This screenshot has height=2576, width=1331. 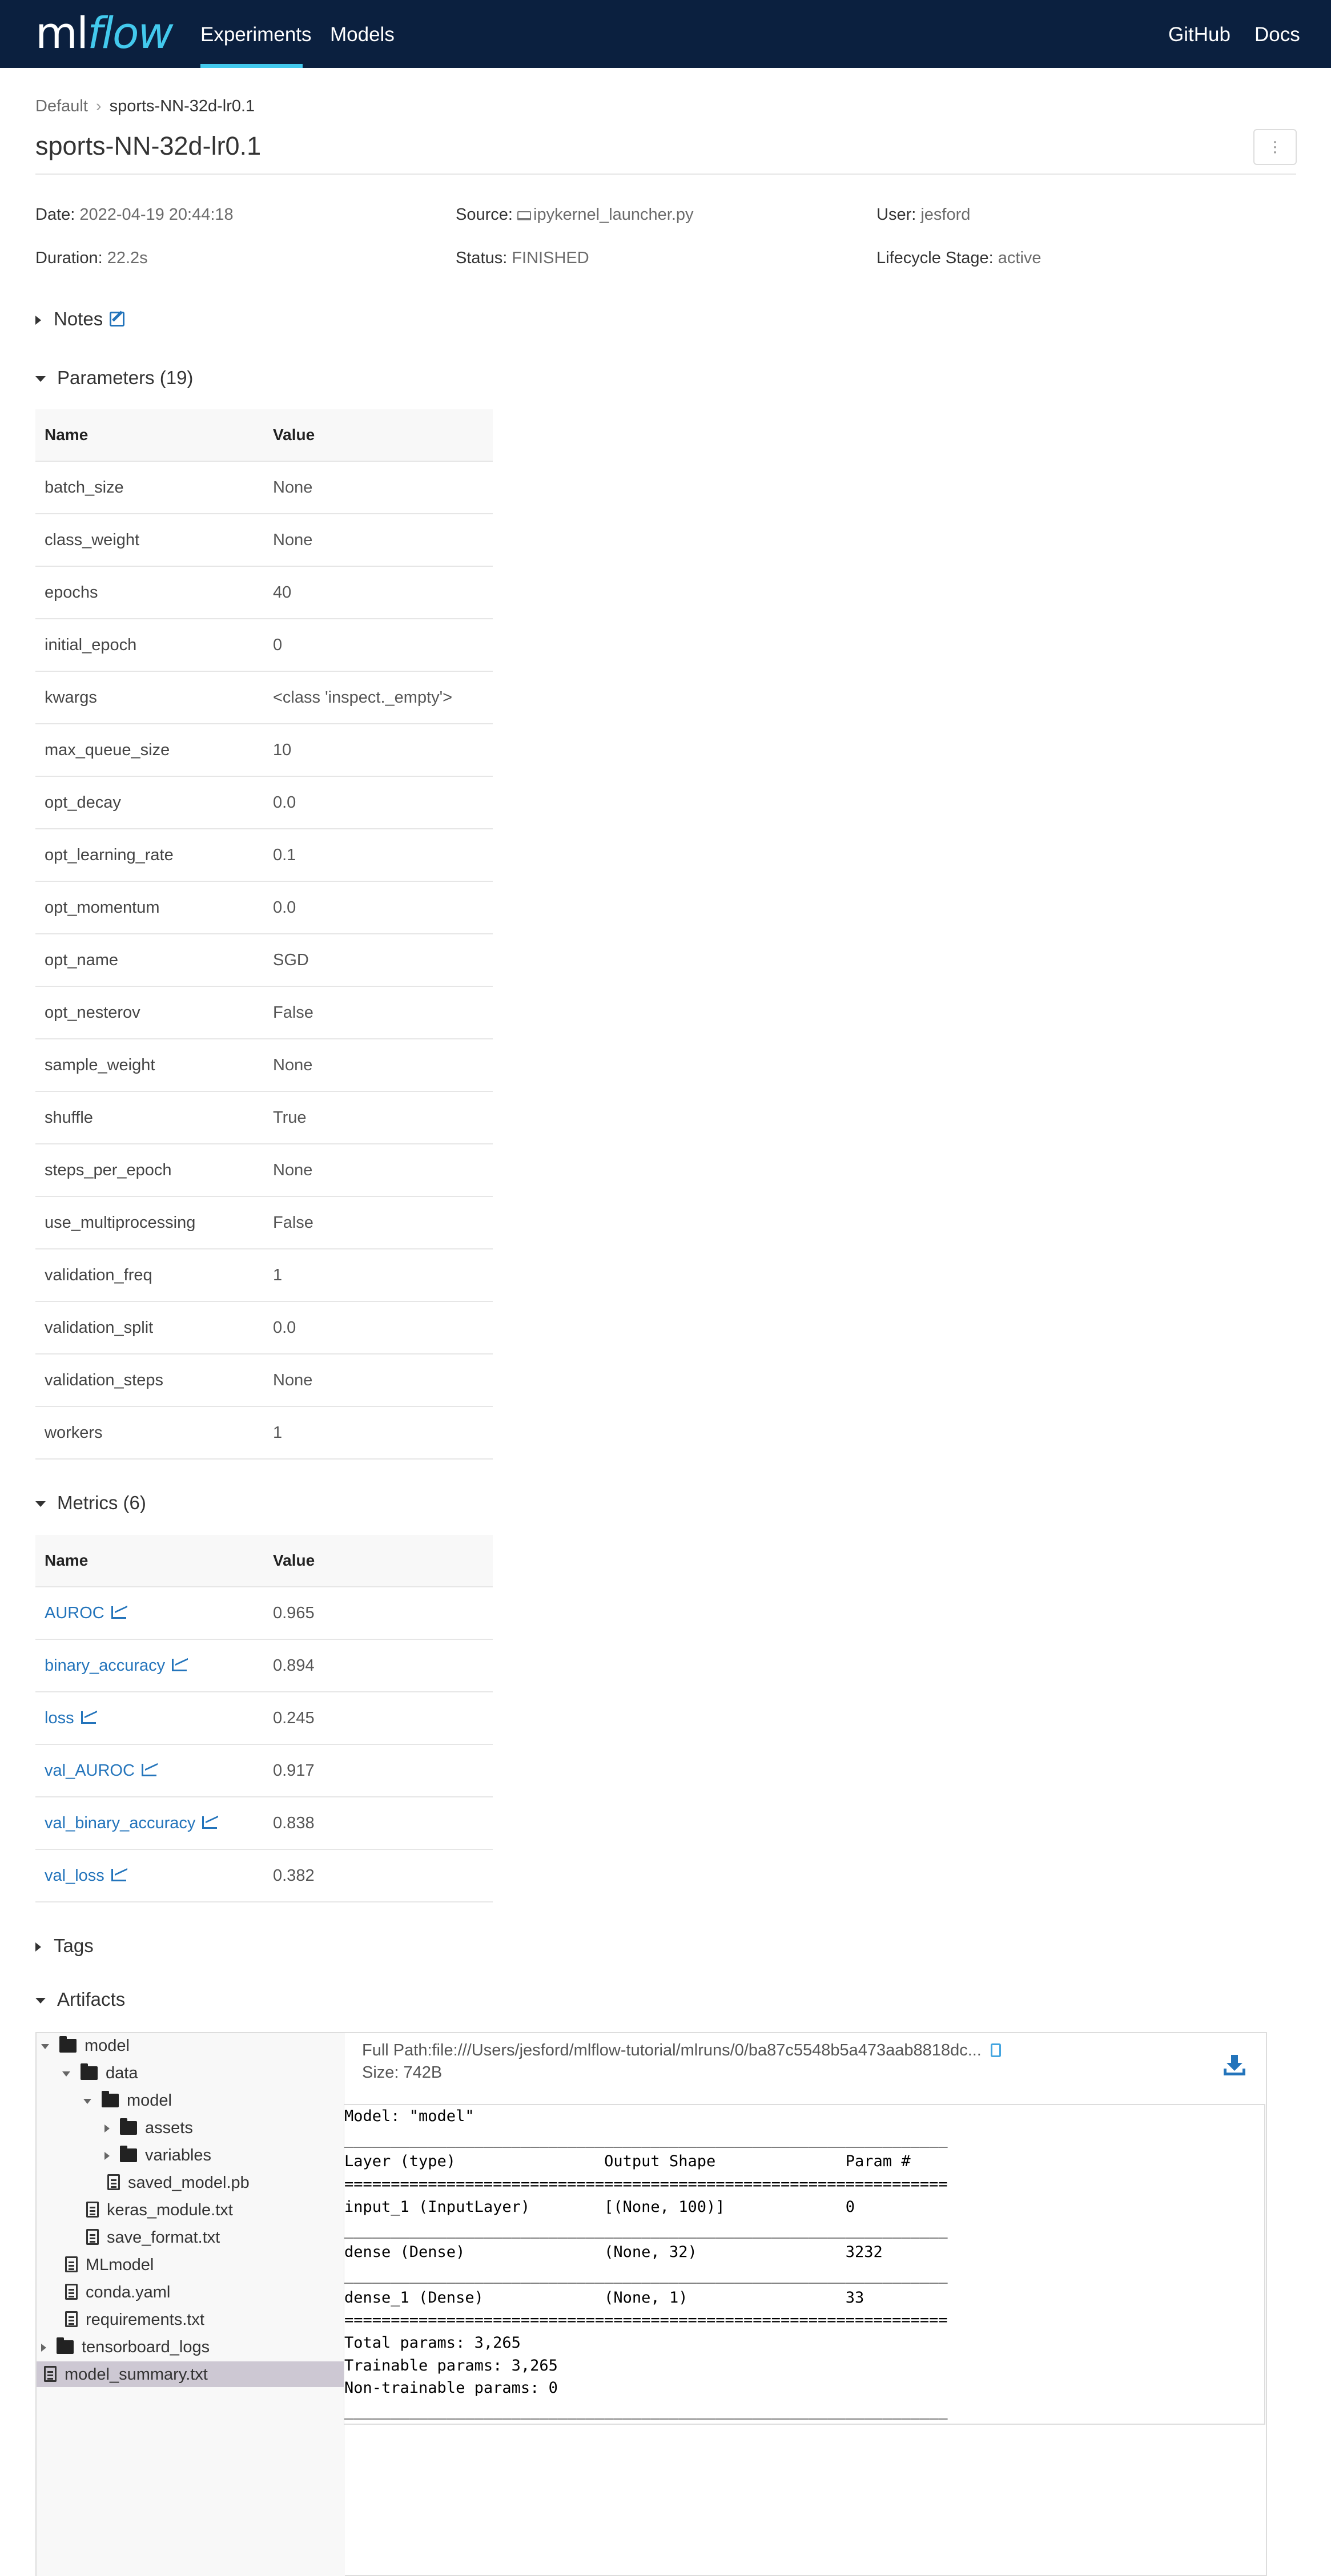 What do you see at coordinates (264, 1065) in the screenshot?
I see `param-row-sample-weight: sample_weight None` at bounding box center [264, 1065].